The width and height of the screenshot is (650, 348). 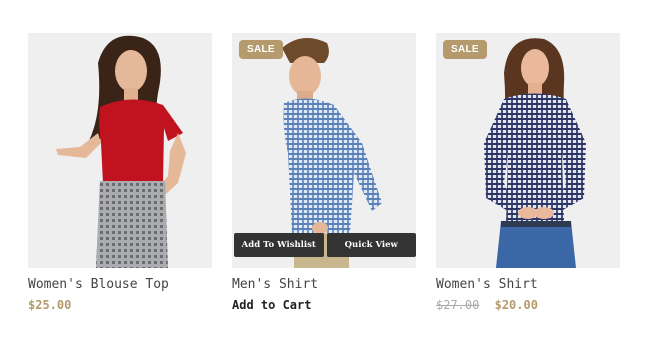 I want to click on add-to-cart-link: Add to Cart, so click(x=271, y=305).